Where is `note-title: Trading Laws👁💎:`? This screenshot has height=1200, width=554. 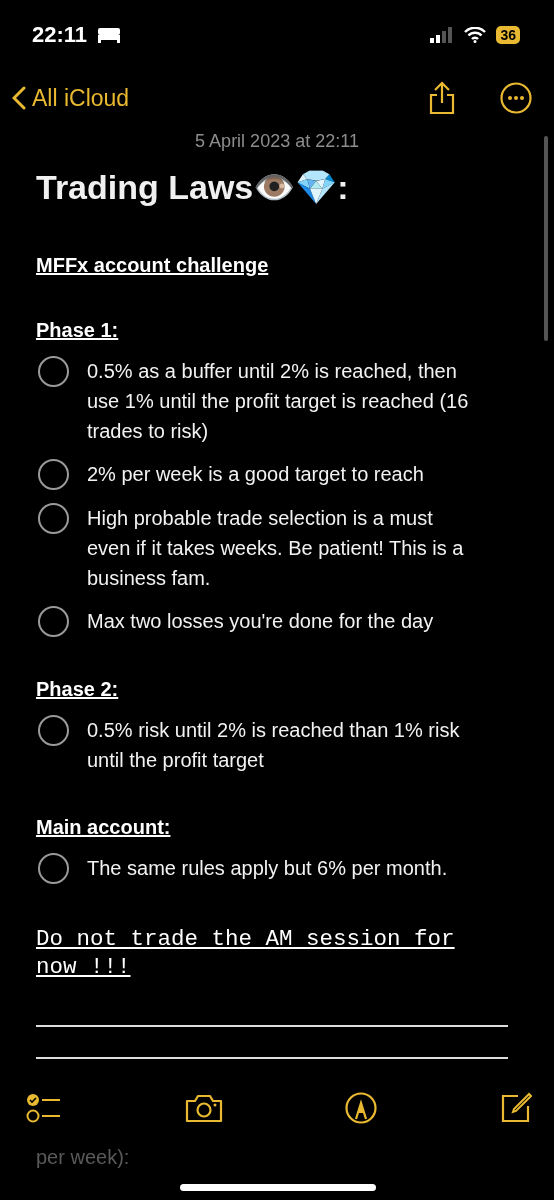 note-title: Trading Laws👁💎: is located at coordinates (193, 187).